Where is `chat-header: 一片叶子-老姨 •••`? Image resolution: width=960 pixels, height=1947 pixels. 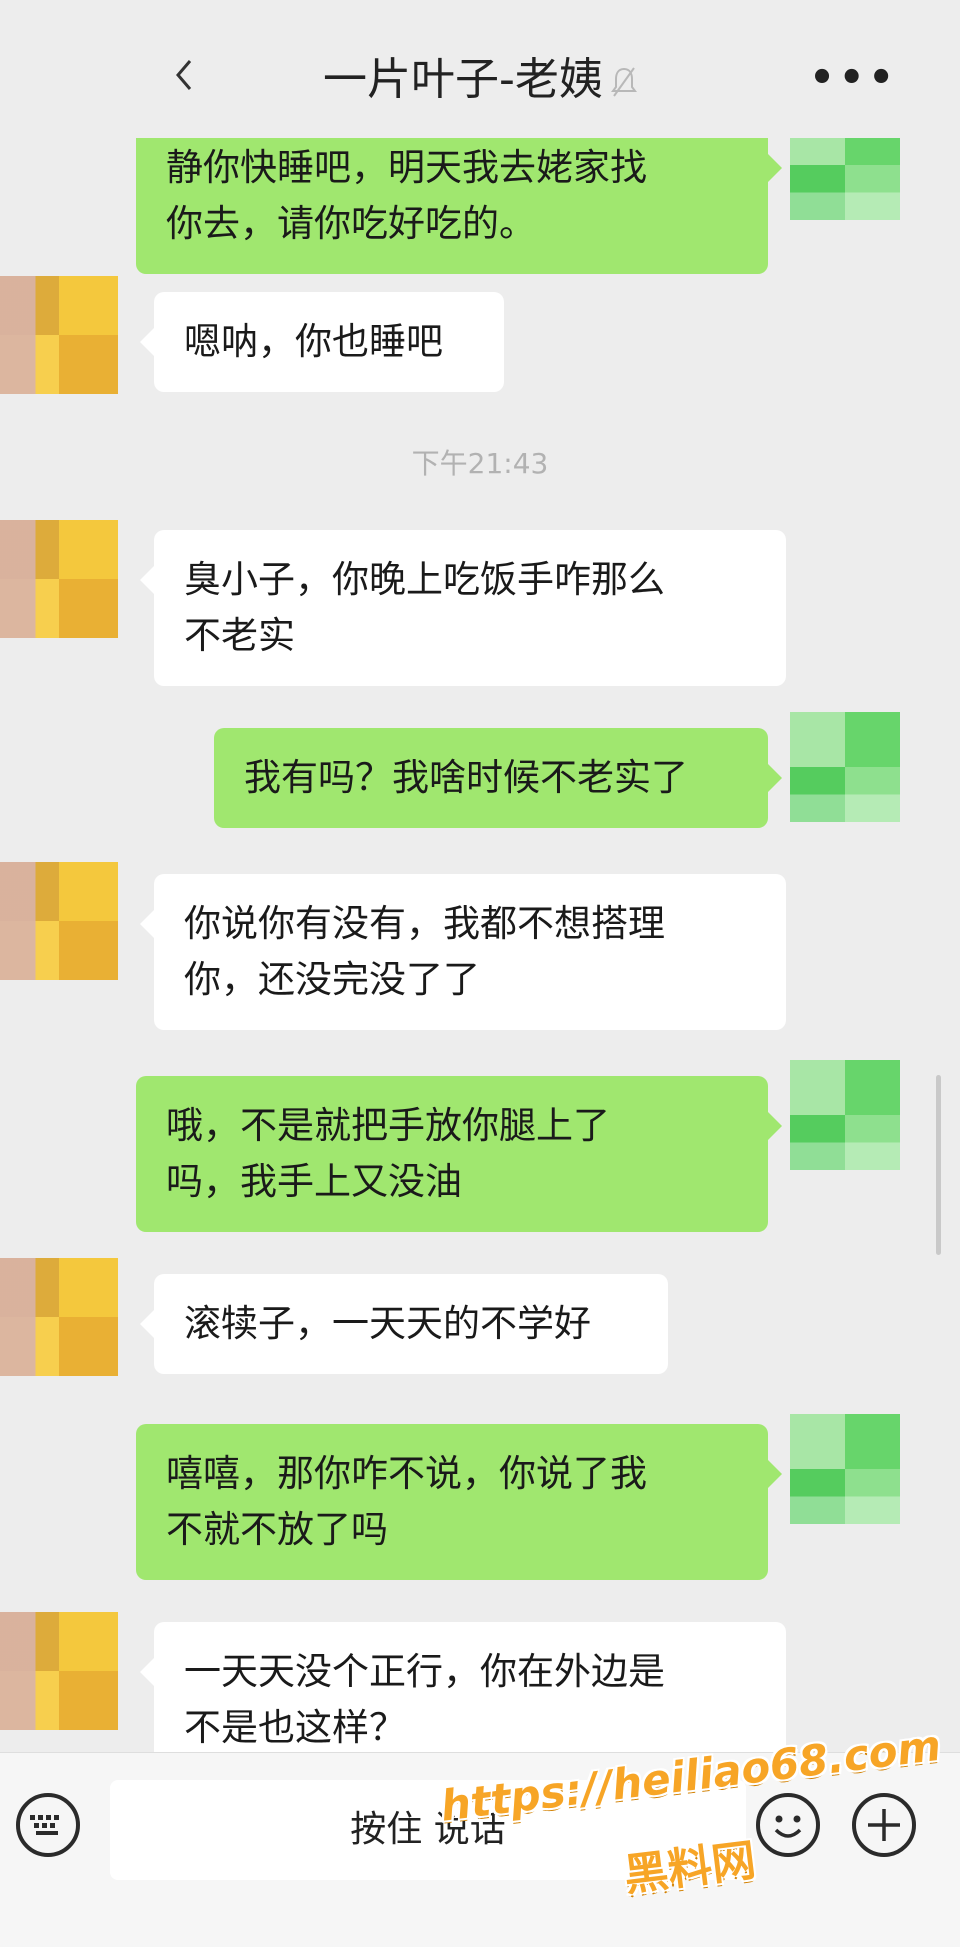
chat-header: 一片叶子-老姨 ••• is located at coordinates (480, 69).